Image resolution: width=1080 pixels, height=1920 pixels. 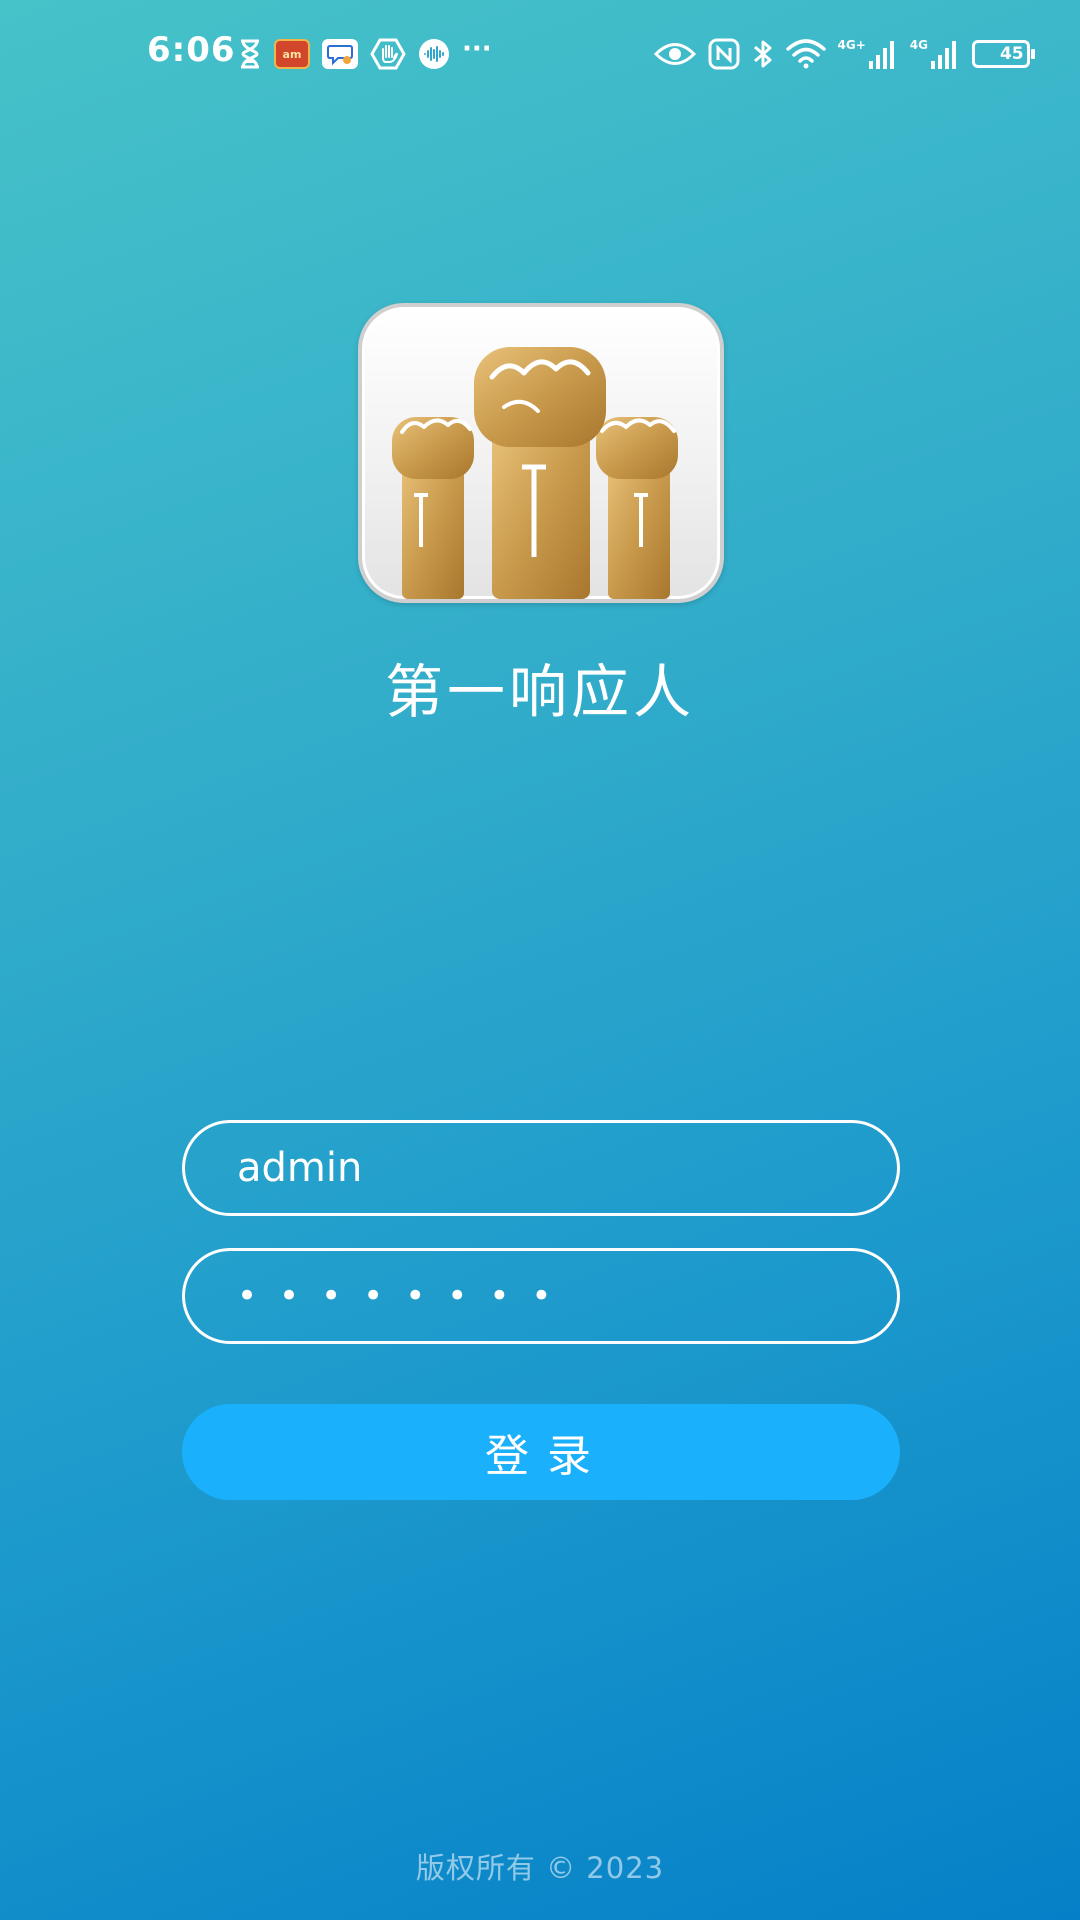 I want to click on network-2-label: 4G, so click(x=918, y=45).